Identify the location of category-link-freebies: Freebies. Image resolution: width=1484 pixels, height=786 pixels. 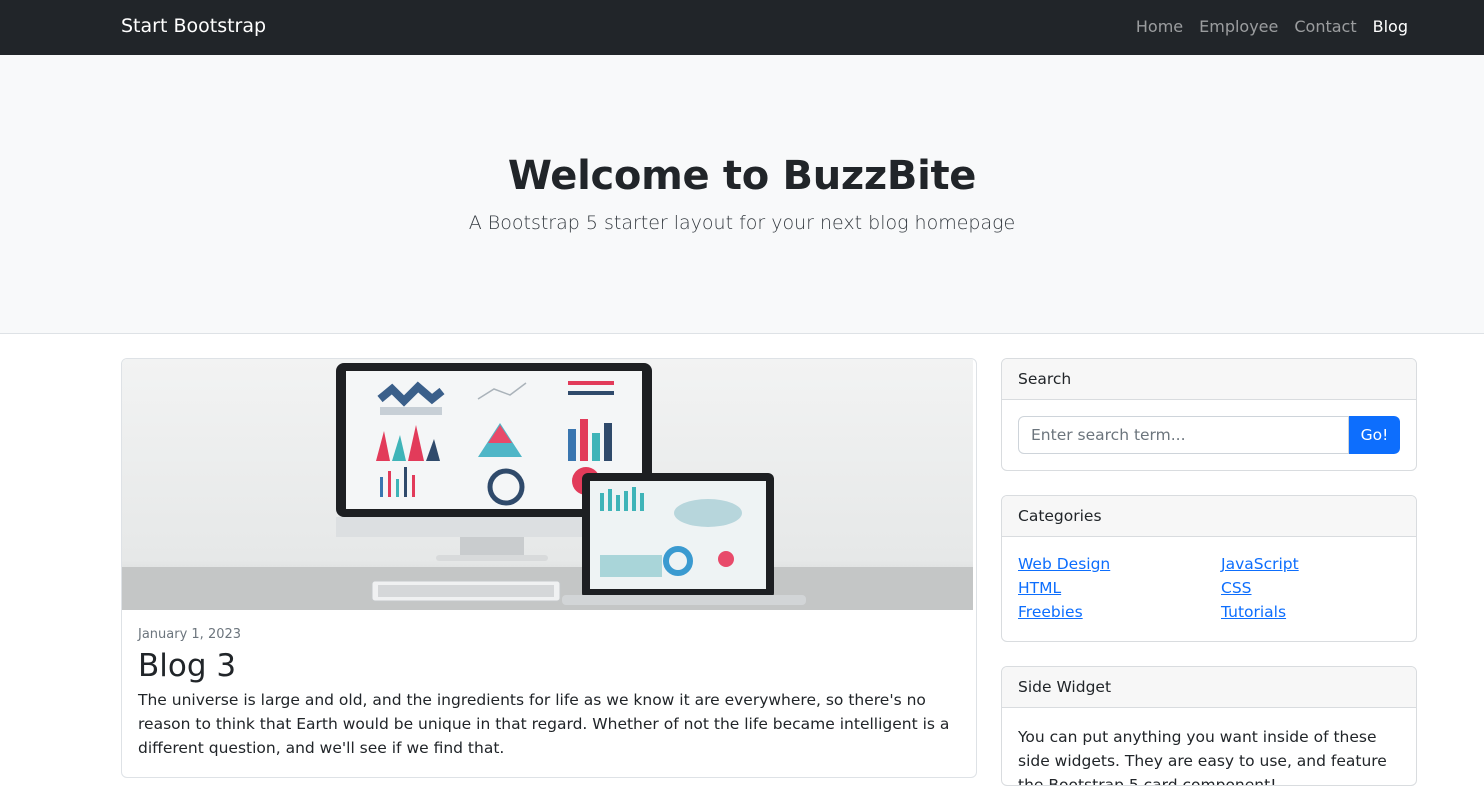
(1119, 612).